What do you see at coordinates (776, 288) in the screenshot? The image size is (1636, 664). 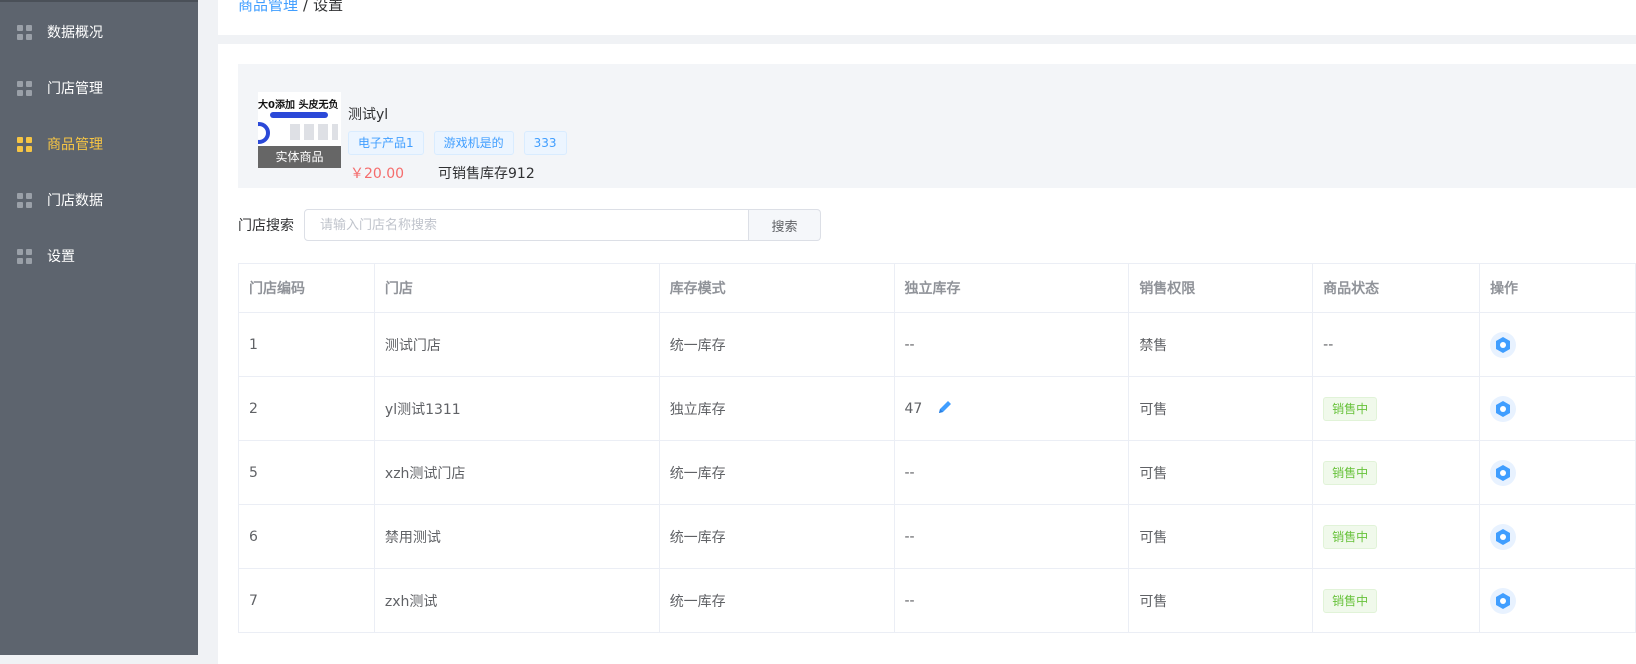 I see `column-header-stock-mode: 库存模式` at bounding box center [776, 288].